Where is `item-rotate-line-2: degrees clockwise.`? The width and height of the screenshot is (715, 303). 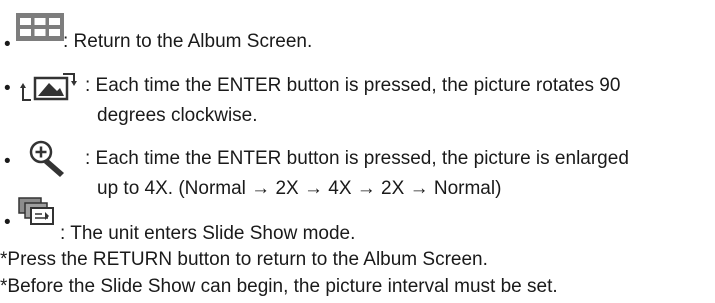 item-rotate-line-2: degrees clockwise. is located at coordinates (177, 115).